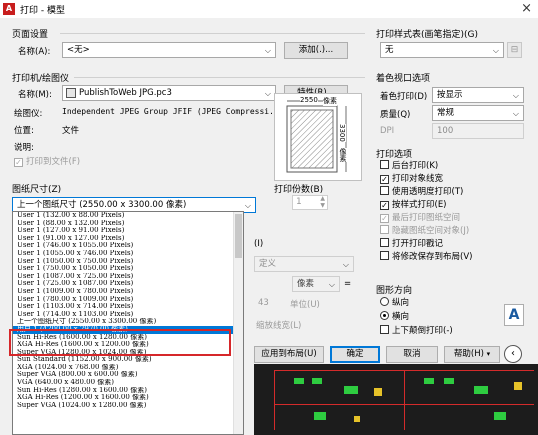 This screenshot has width=538, height=435. I want to click on disabled-combo-value: 定义, so click(268, 264).